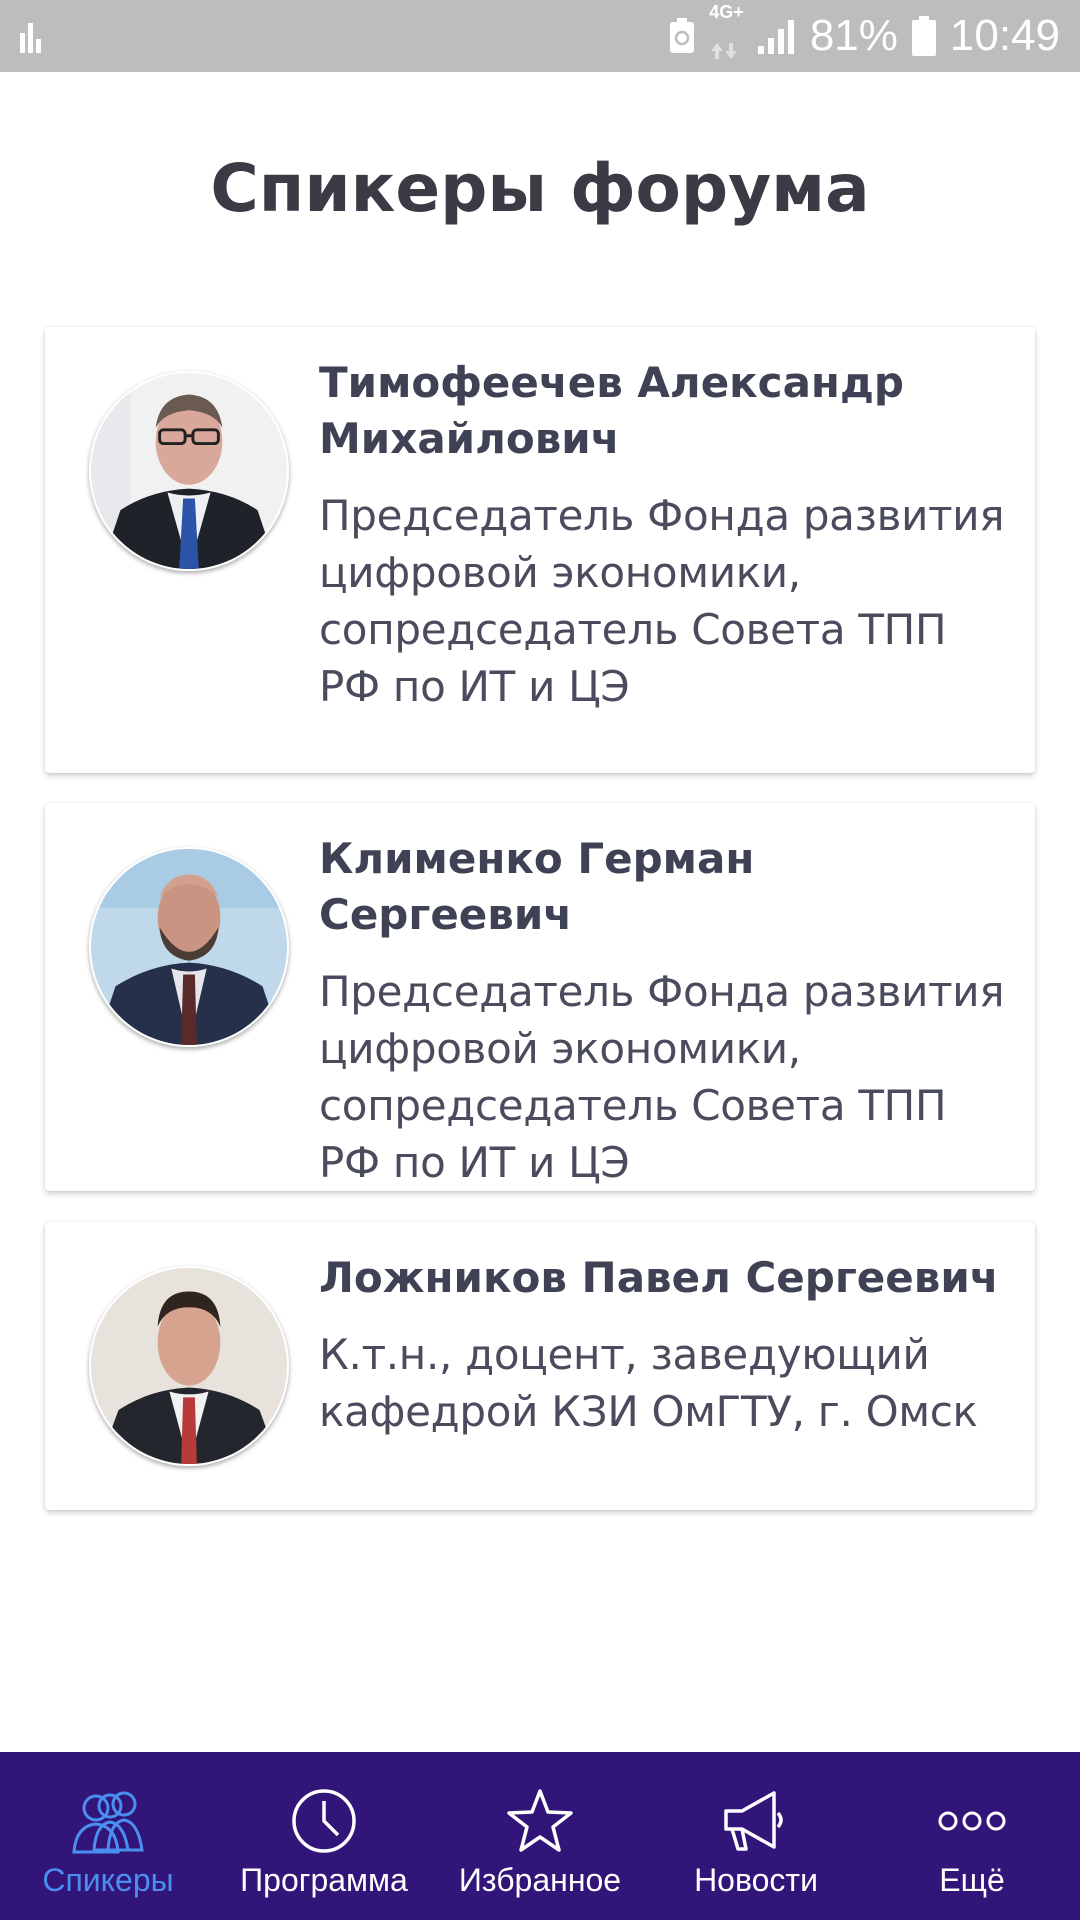  I want to click on clock: 10:49, so click(1004, 35).